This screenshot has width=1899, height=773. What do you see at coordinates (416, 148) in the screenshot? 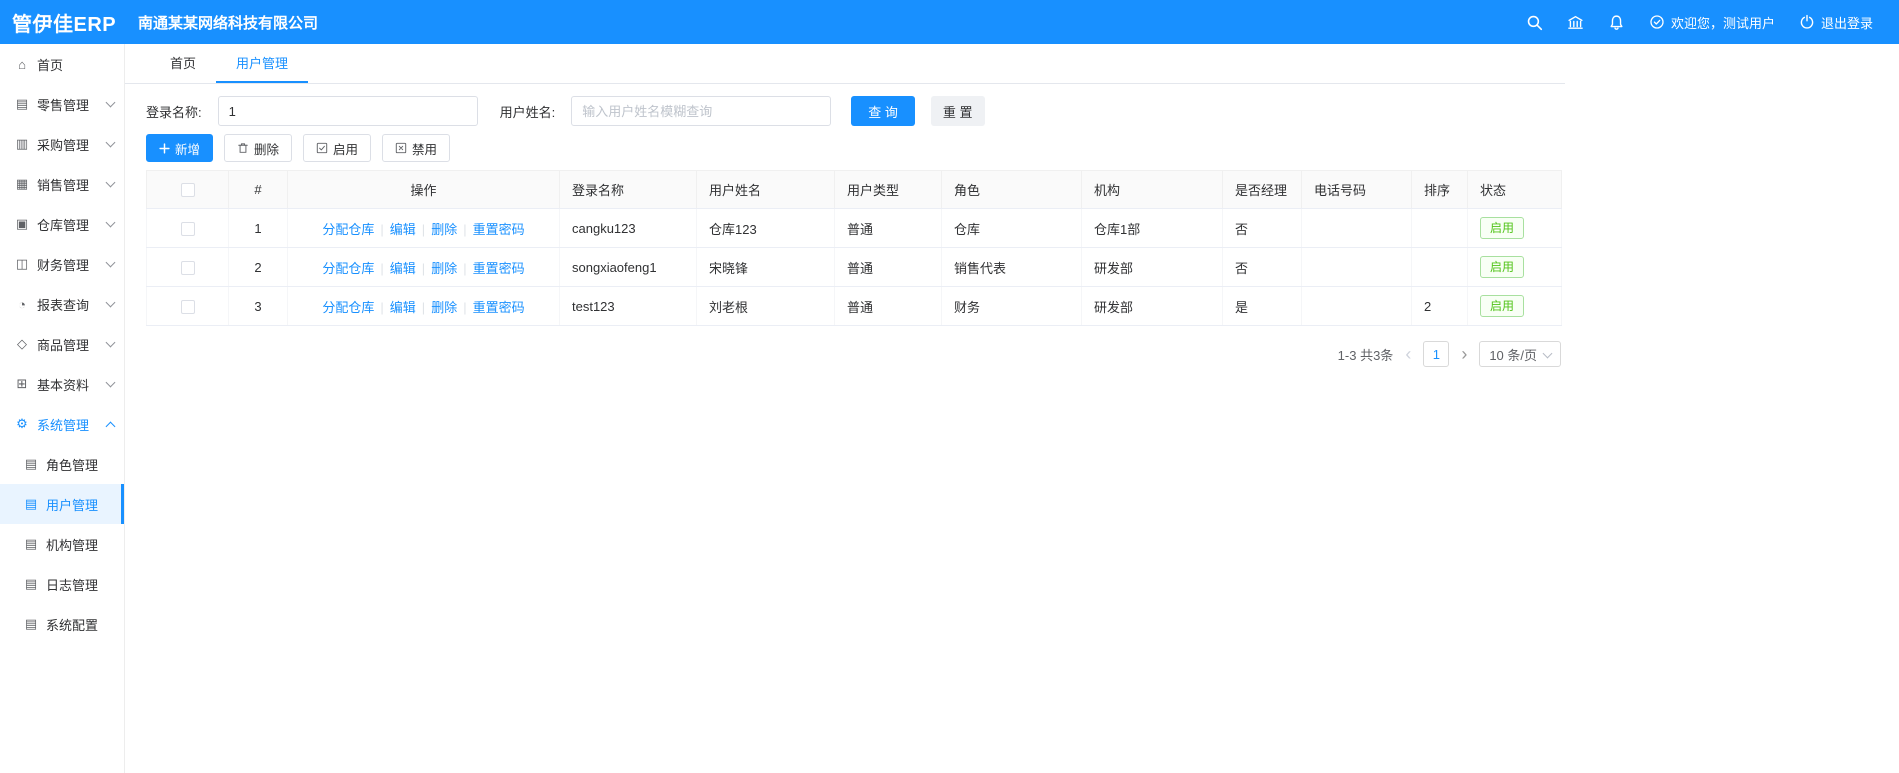
I see `disable-button: 禁用` at bounding box center [416, 148].